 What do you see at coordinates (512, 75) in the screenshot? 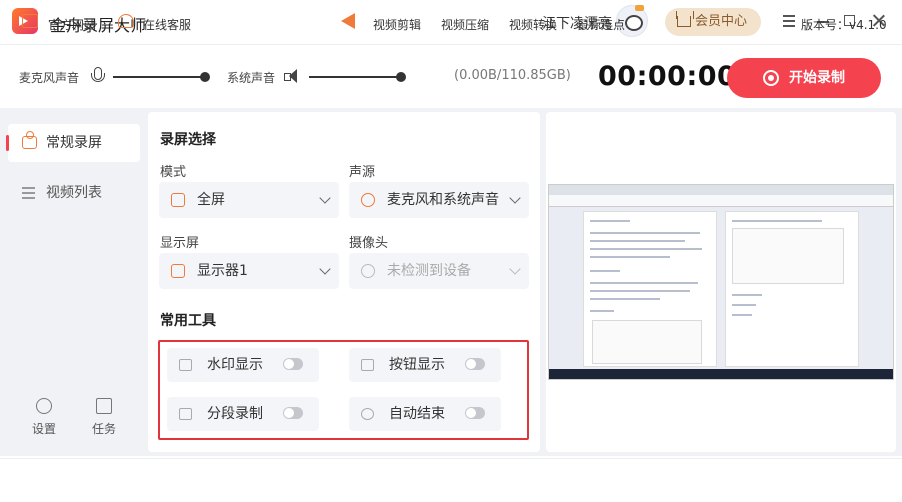
I see `storage-info: (0.00B/110.85GB)` at bounding box center [512, 75].